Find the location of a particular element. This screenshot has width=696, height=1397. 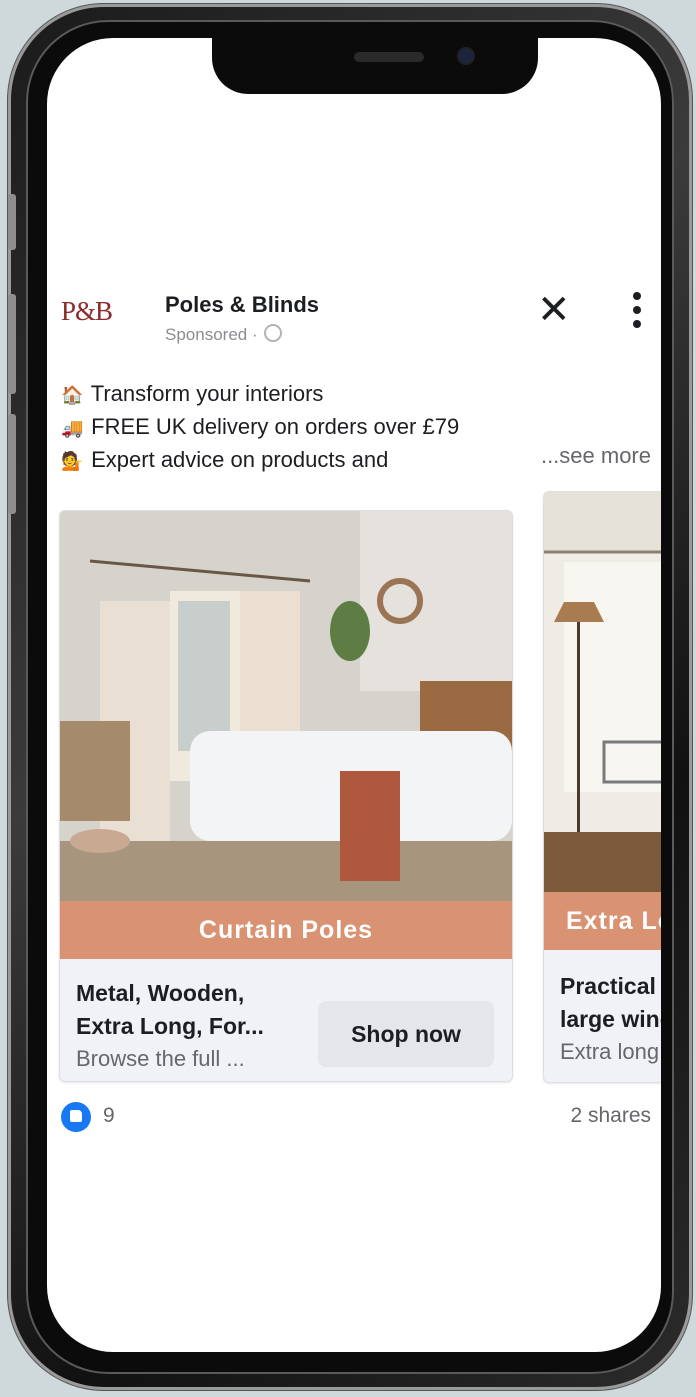

card-title-line1: Practical f is located at coordinates (610, 986).